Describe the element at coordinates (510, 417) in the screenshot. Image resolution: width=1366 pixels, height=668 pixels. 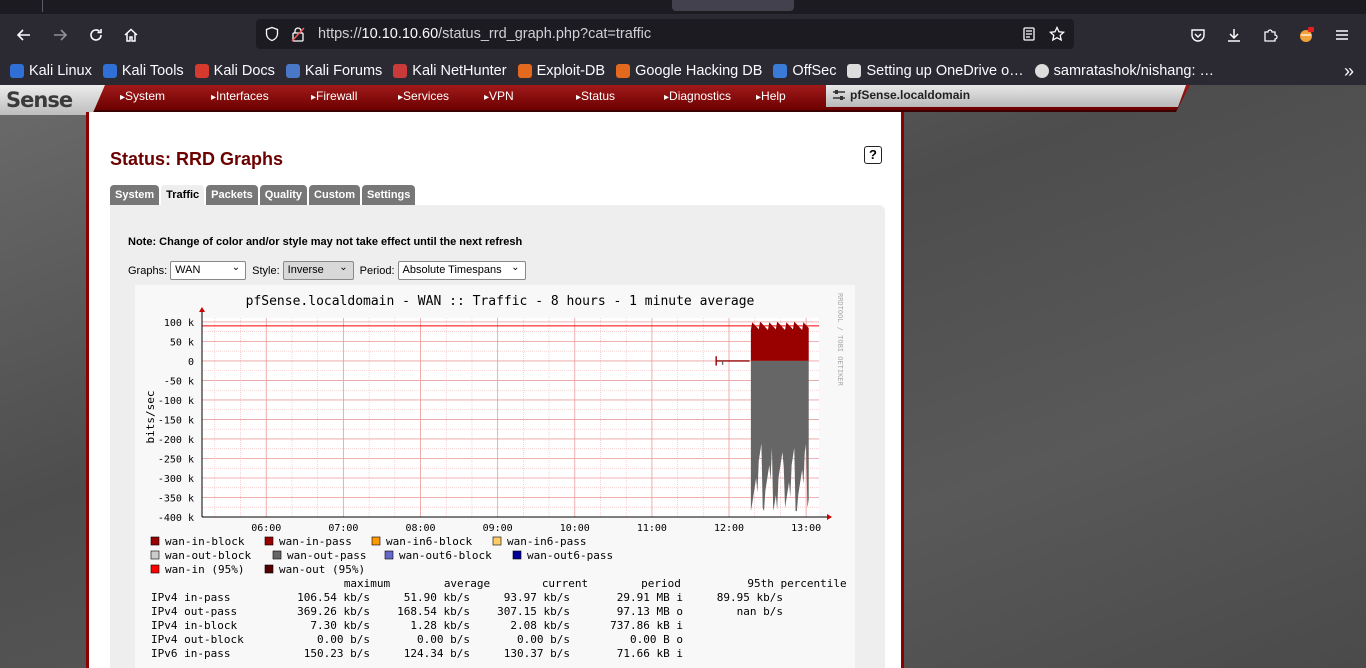
I see `plot-area` at that location.